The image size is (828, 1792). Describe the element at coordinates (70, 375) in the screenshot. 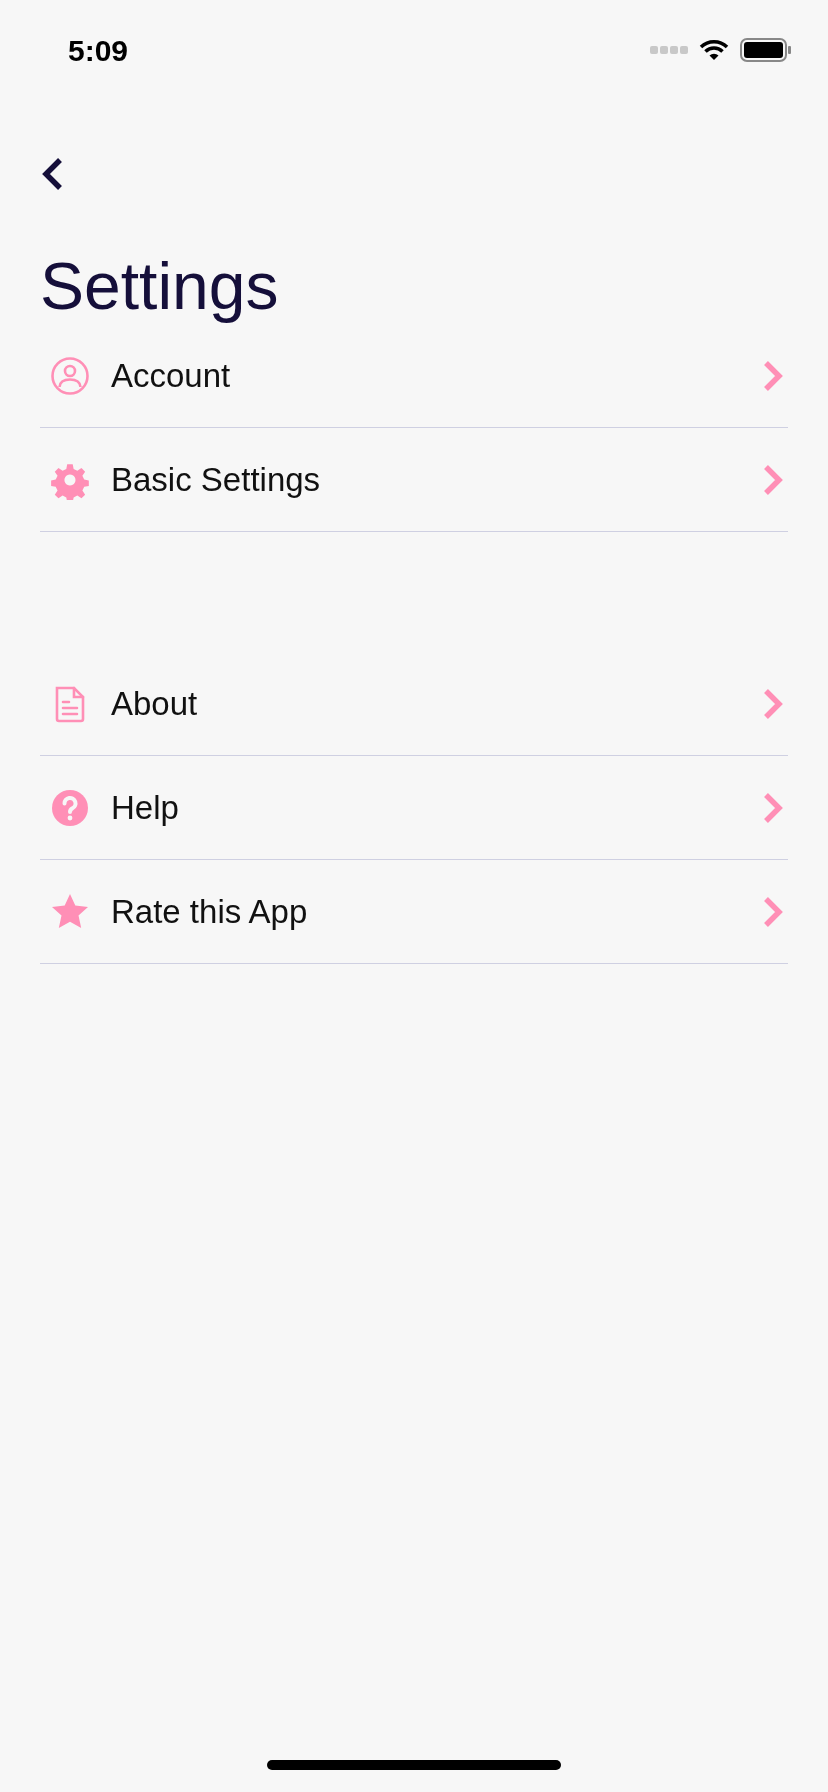

I see `user-icon` at that location.